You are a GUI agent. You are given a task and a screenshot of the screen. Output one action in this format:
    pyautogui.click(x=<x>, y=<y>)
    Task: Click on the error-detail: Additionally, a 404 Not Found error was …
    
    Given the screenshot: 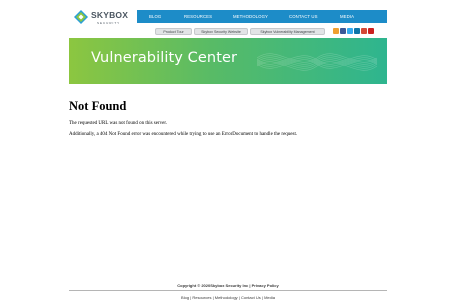 What is the action you would take?
    pyautogui.click(x=183, y=134)
    